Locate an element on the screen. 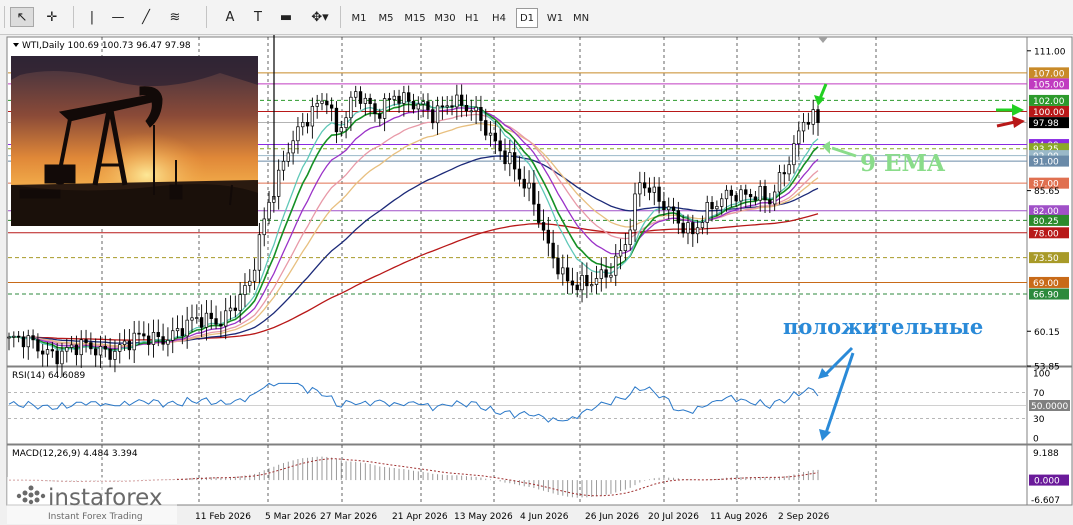 The height and width of the screenshot is (525, 1073). price-tick: 53.85 is located at coordinates (1047, 368).